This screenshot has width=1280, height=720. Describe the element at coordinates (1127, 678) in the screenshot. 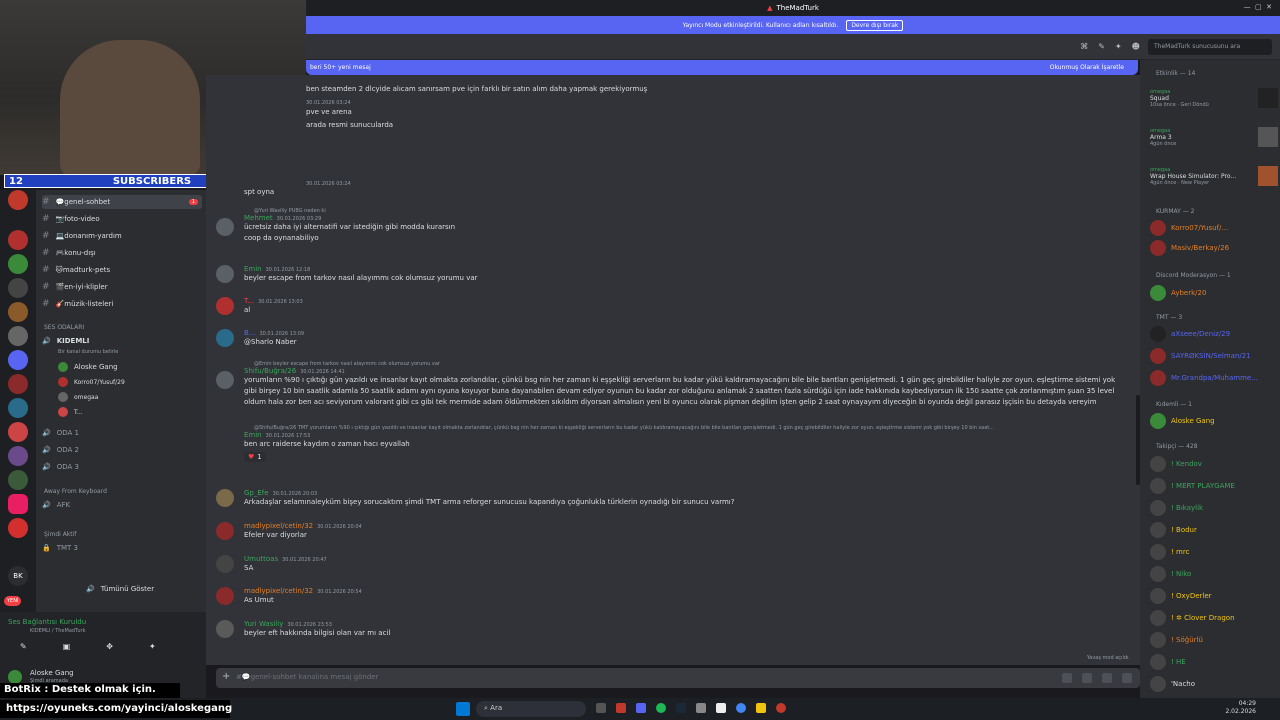

I see `emoji-icon` at that location.